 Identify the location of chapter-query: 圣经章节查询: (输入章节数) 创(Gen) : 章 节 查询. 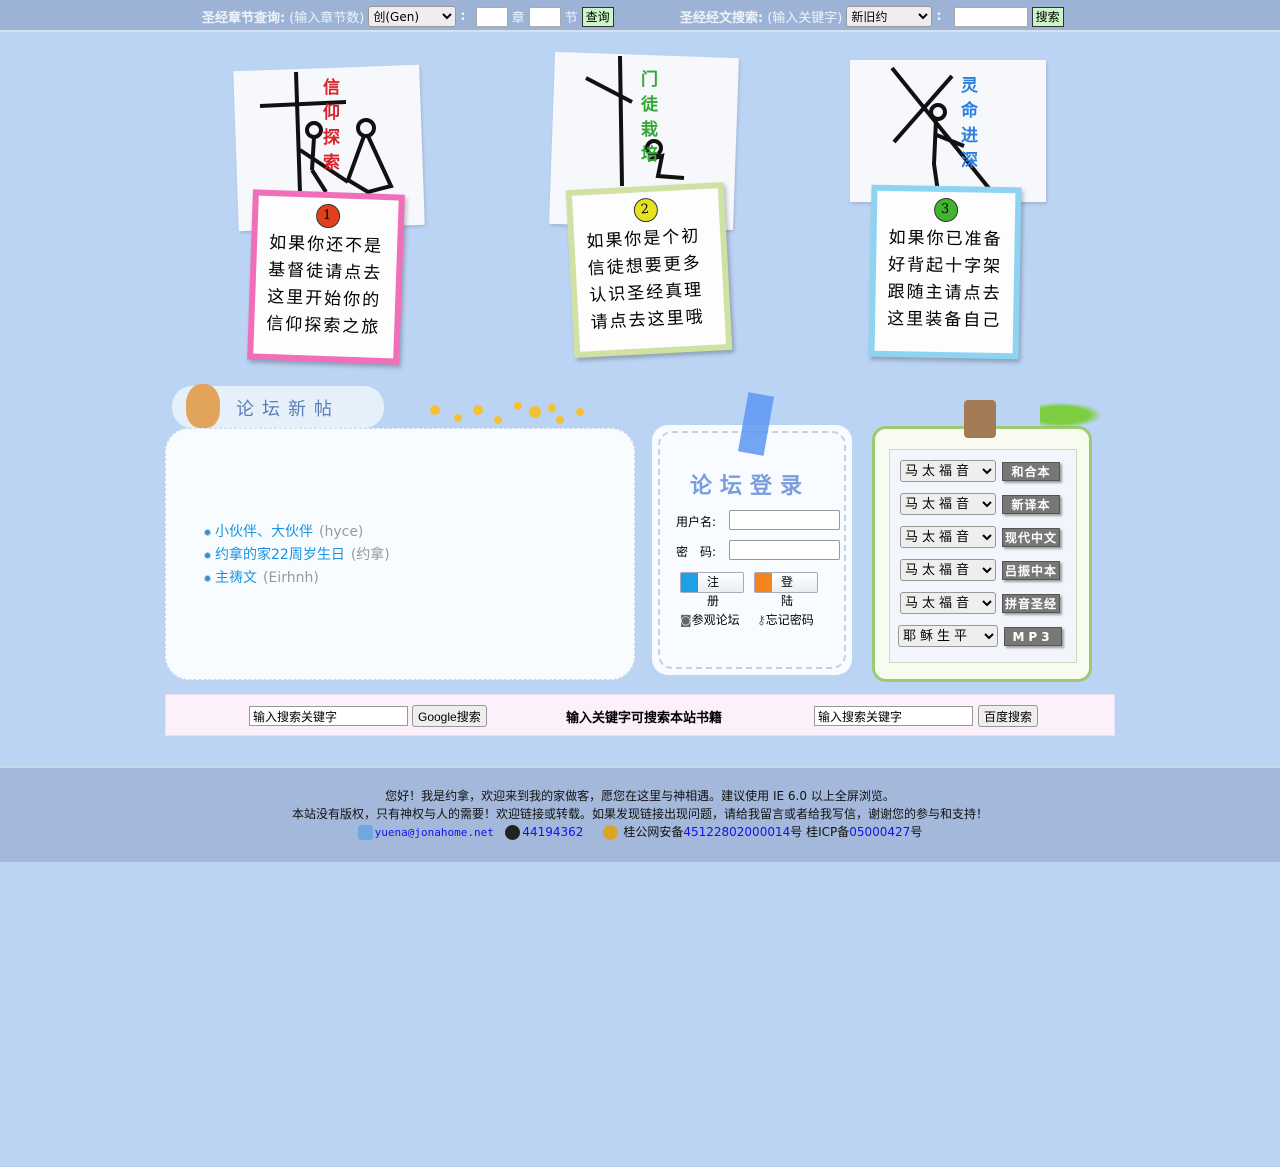
(408, 16).